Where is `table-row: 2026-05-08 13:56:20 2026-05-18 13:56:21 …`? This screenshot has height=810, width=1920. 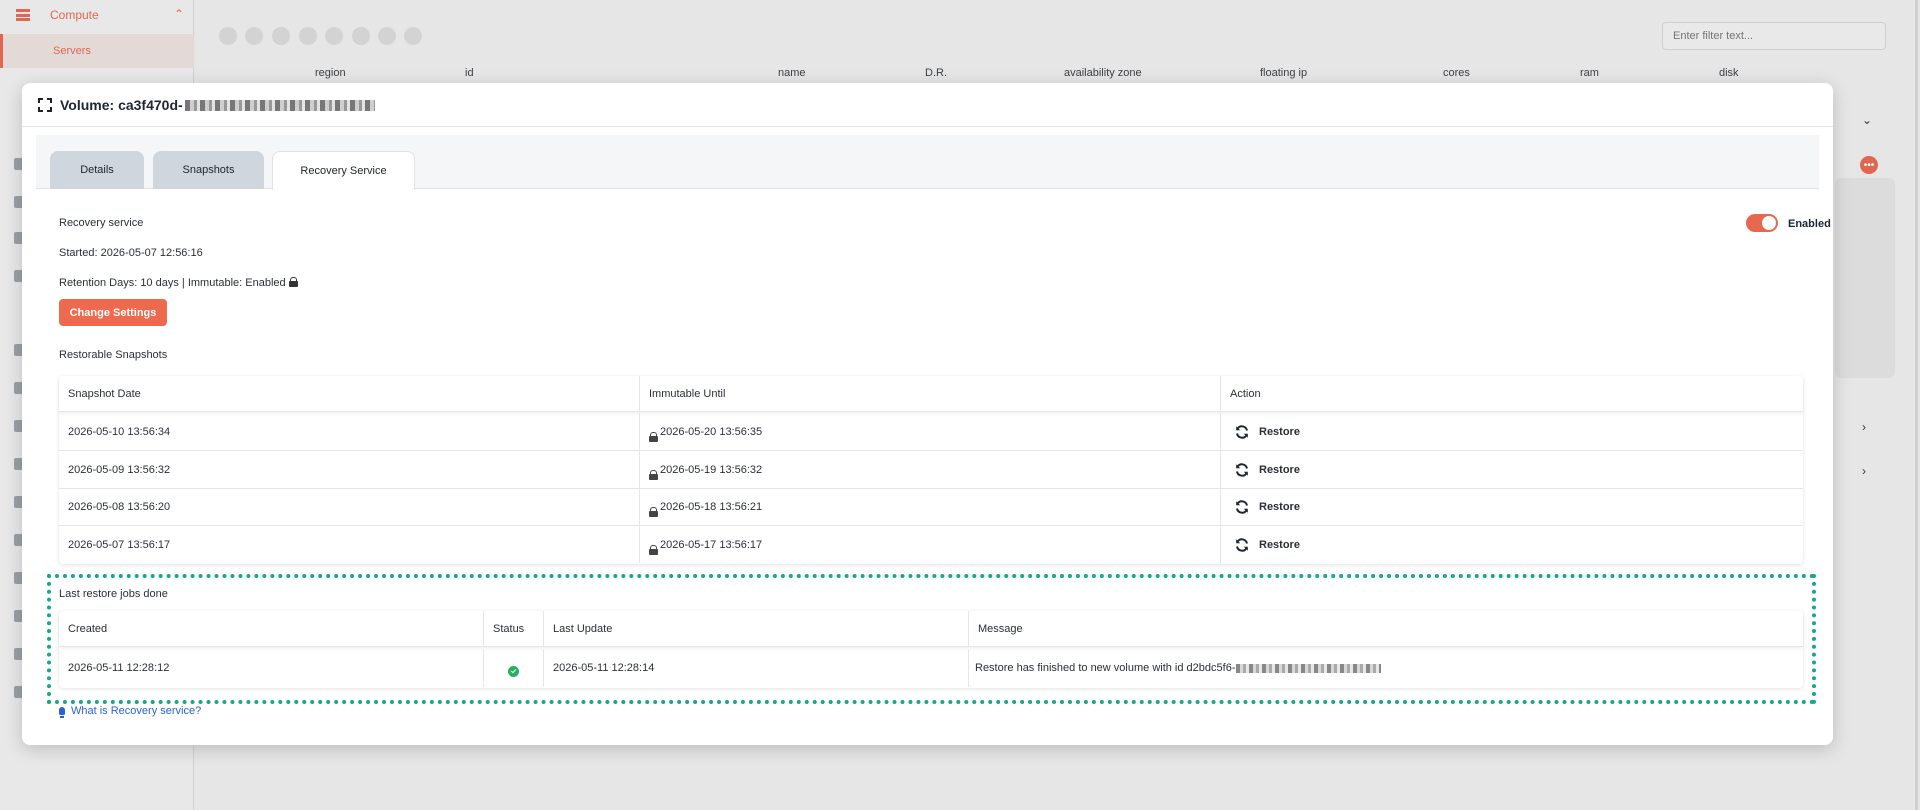 table-row: 2026-05-08 13:56:20 2026-05-18 13:56:21 … is located at coordinates (931, 506).